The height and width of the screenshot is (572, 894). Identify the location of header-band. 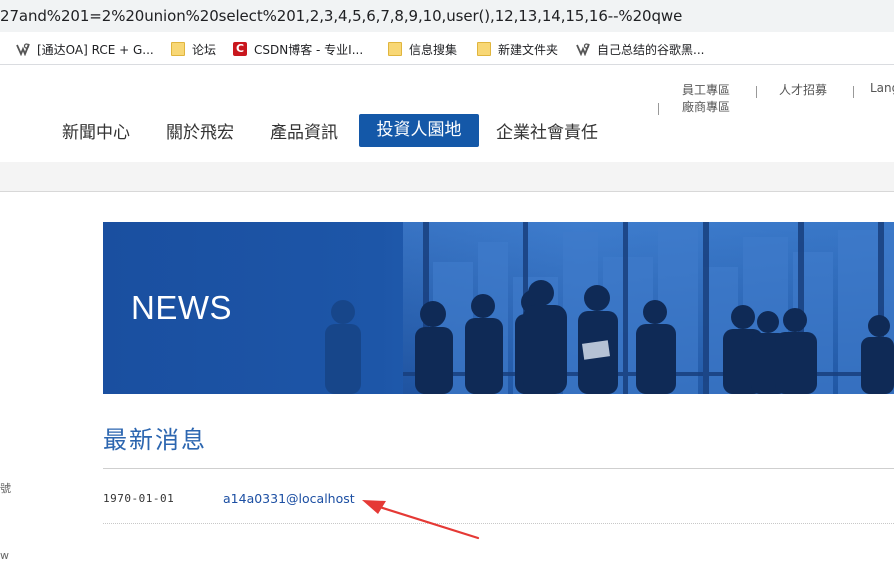
(447, 177).